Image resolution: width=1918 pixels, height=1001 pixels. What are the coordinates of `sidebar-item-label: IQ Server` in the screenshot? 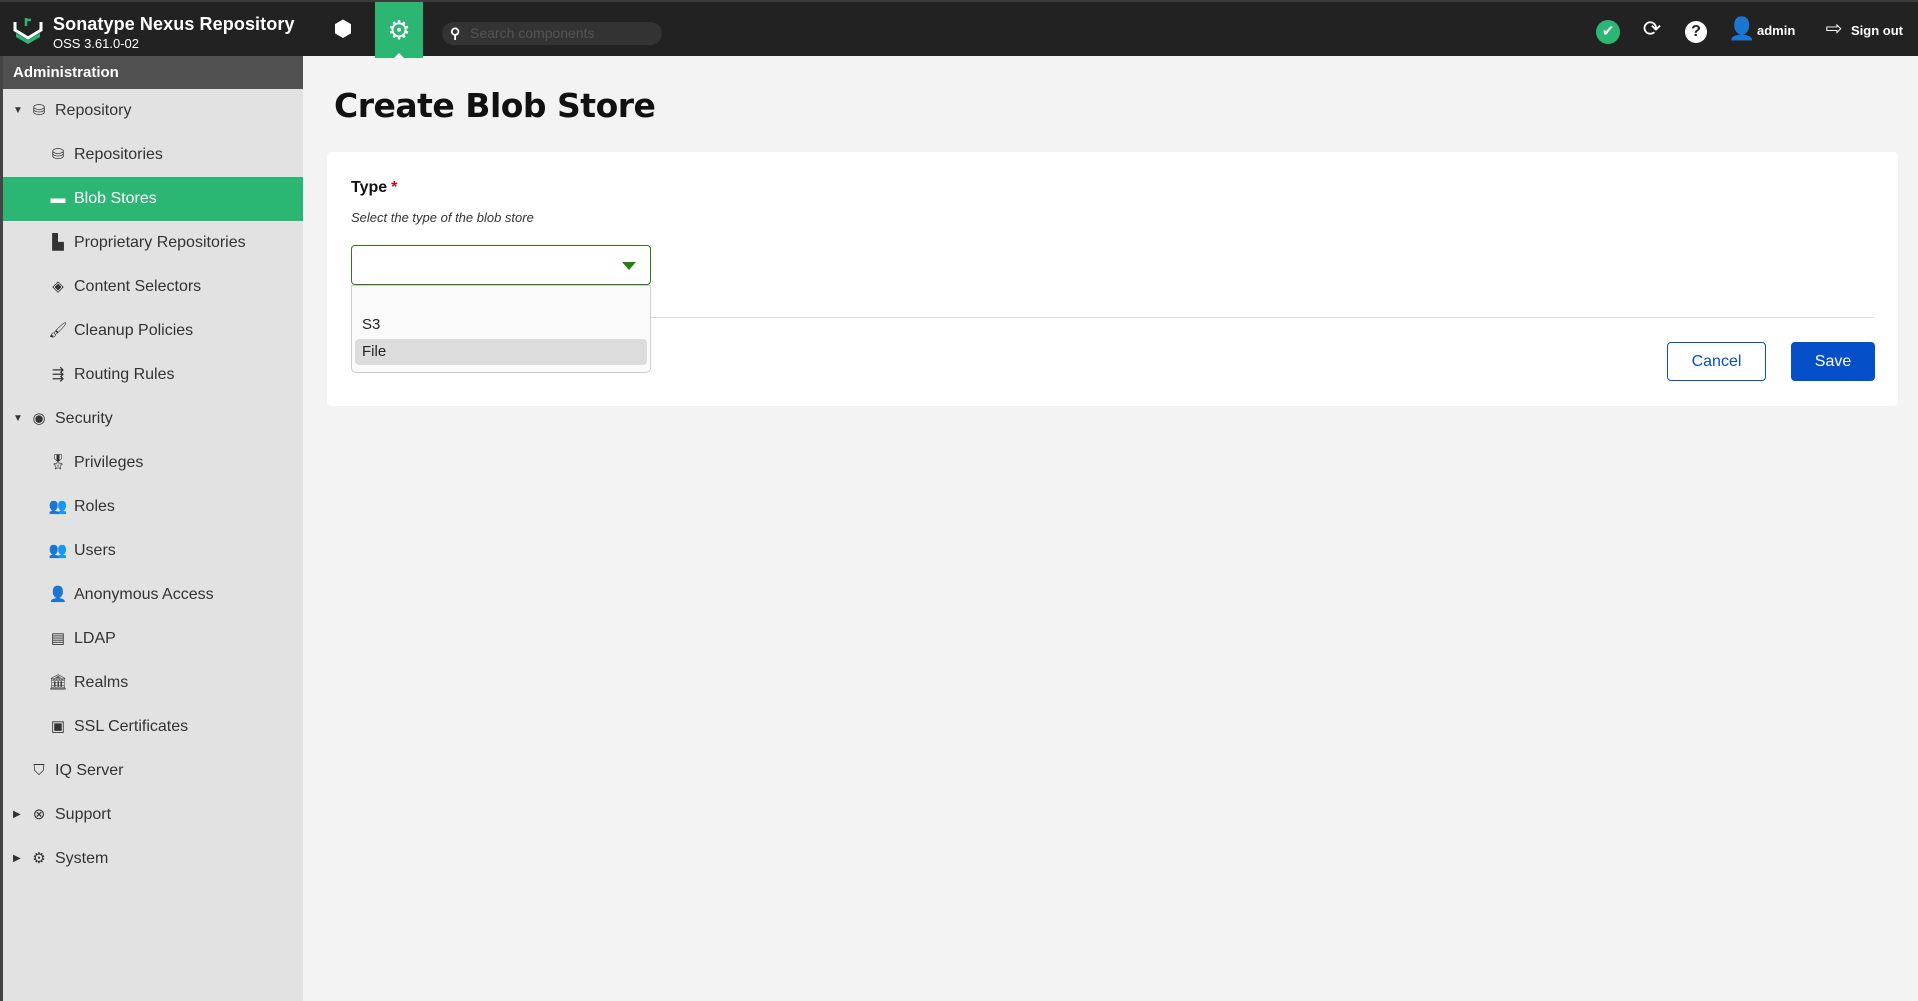 It's located at (89, 770).